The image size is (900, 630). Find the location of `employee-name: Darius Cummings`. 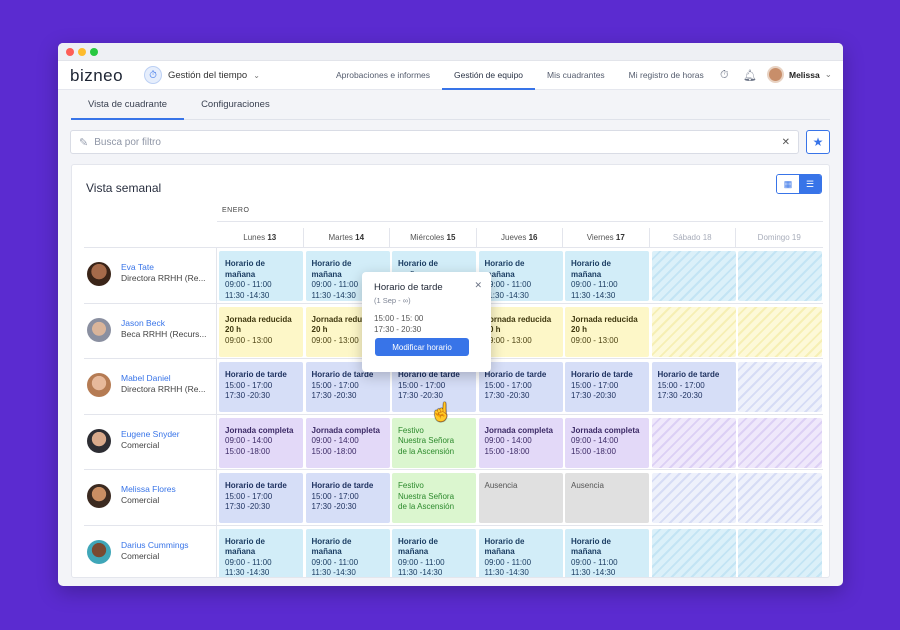

employee-name: Darius Cummings is located at coordinates (155, 545).